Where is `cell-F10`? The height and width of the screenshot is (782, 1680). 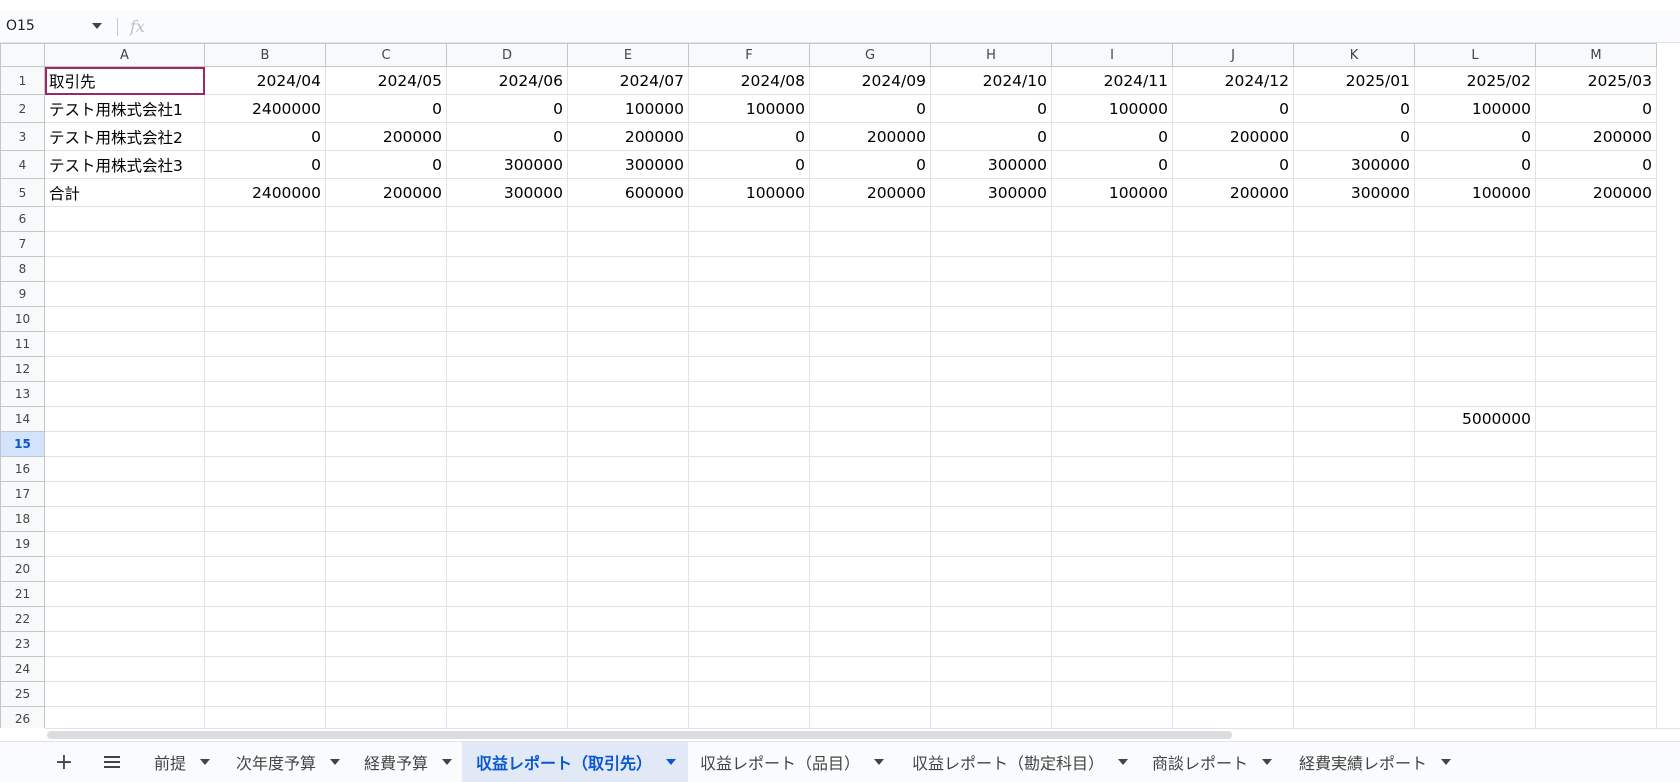 cell-F10 is located at coordinates (749, 319).